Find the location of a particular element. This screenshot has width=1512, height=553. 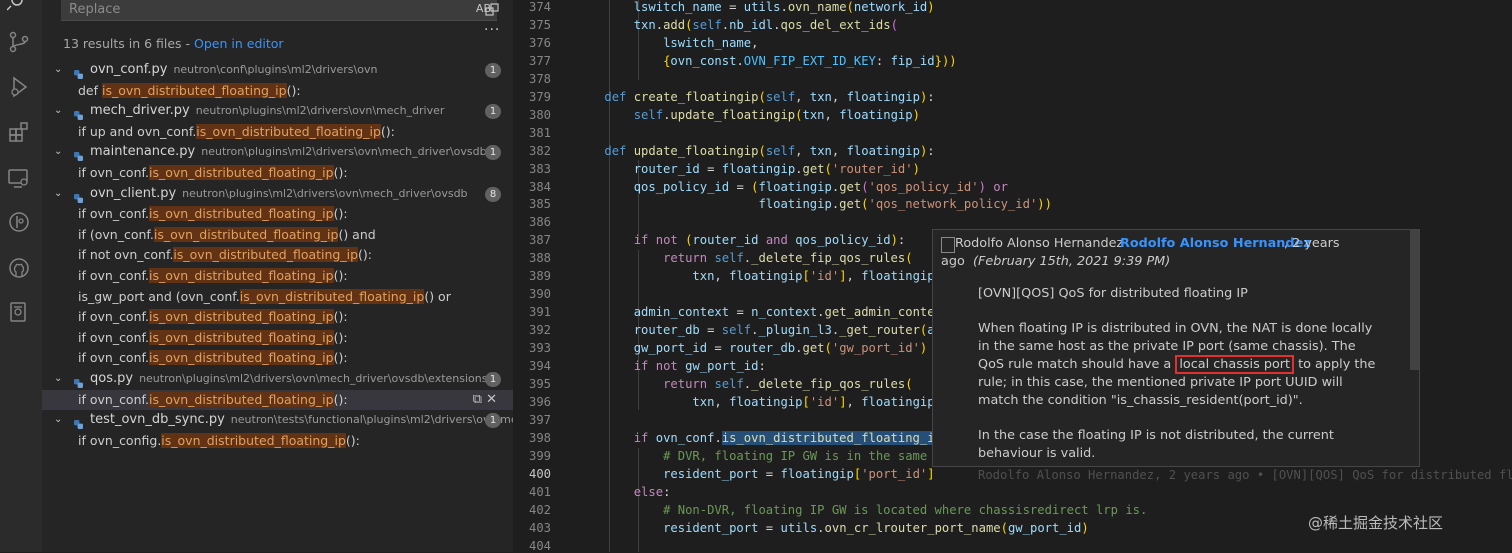

line-number: 396 is located at coordinates (539, 401).